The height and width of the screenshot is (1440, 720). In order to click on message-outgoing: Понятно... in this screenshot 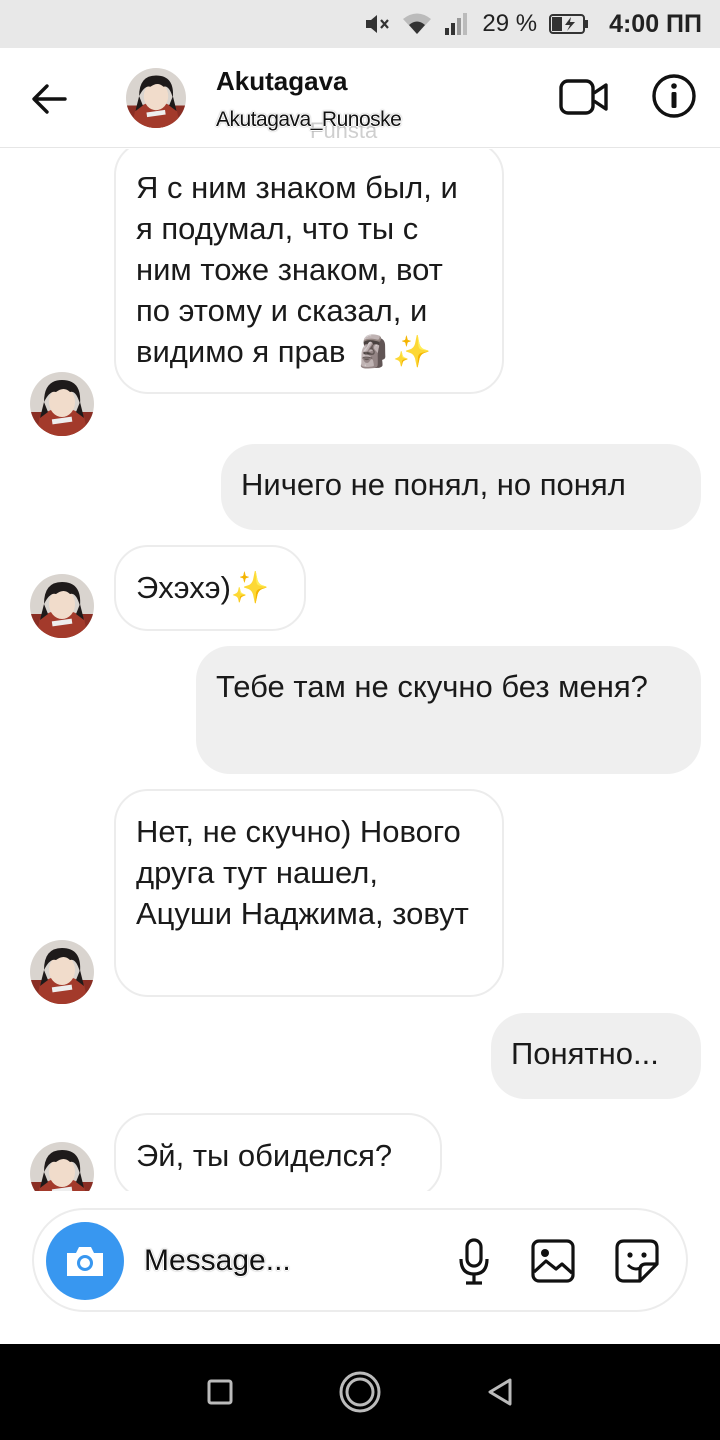, I will do `click(596, 1056)`.